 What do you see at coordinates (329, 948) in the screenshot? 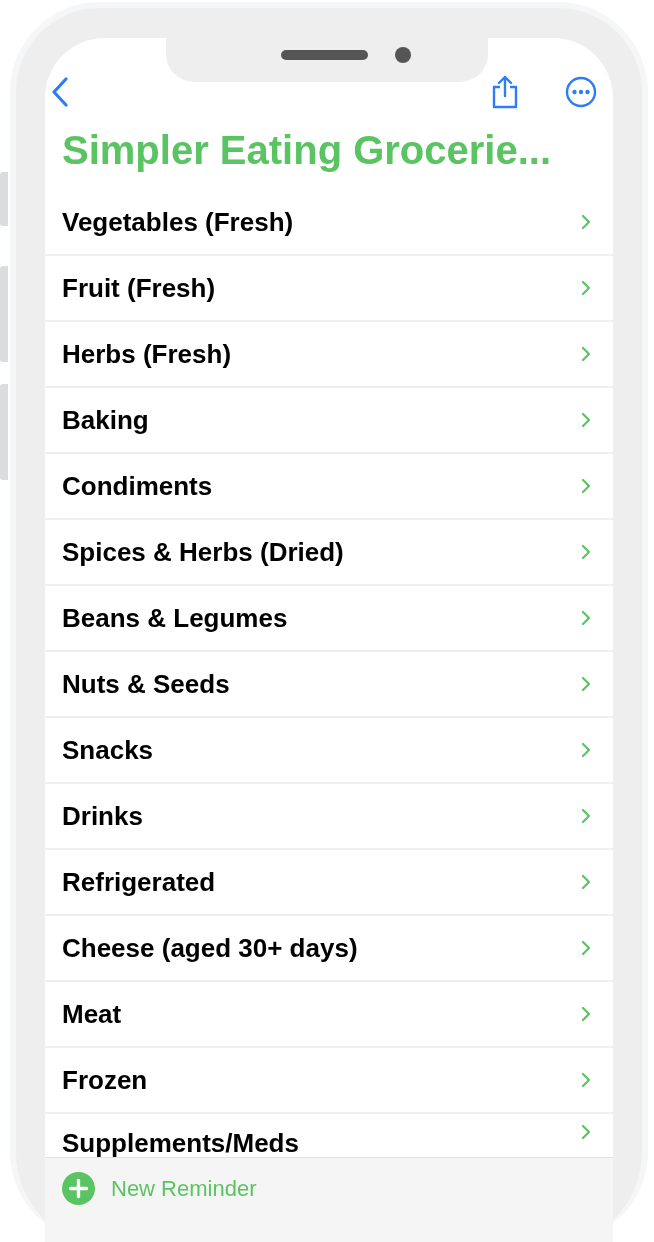
I see `list-row: Cheese (aged 30+ days)` at bounding box center [329, 948].